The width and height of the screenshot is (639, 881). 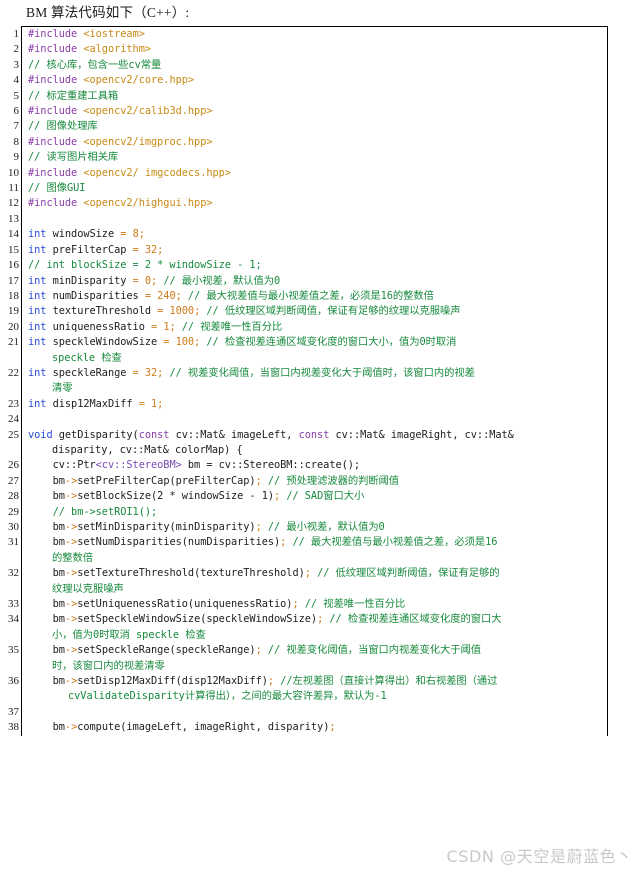 I want to click on code-token: 1000, so click(x=182, y=311).